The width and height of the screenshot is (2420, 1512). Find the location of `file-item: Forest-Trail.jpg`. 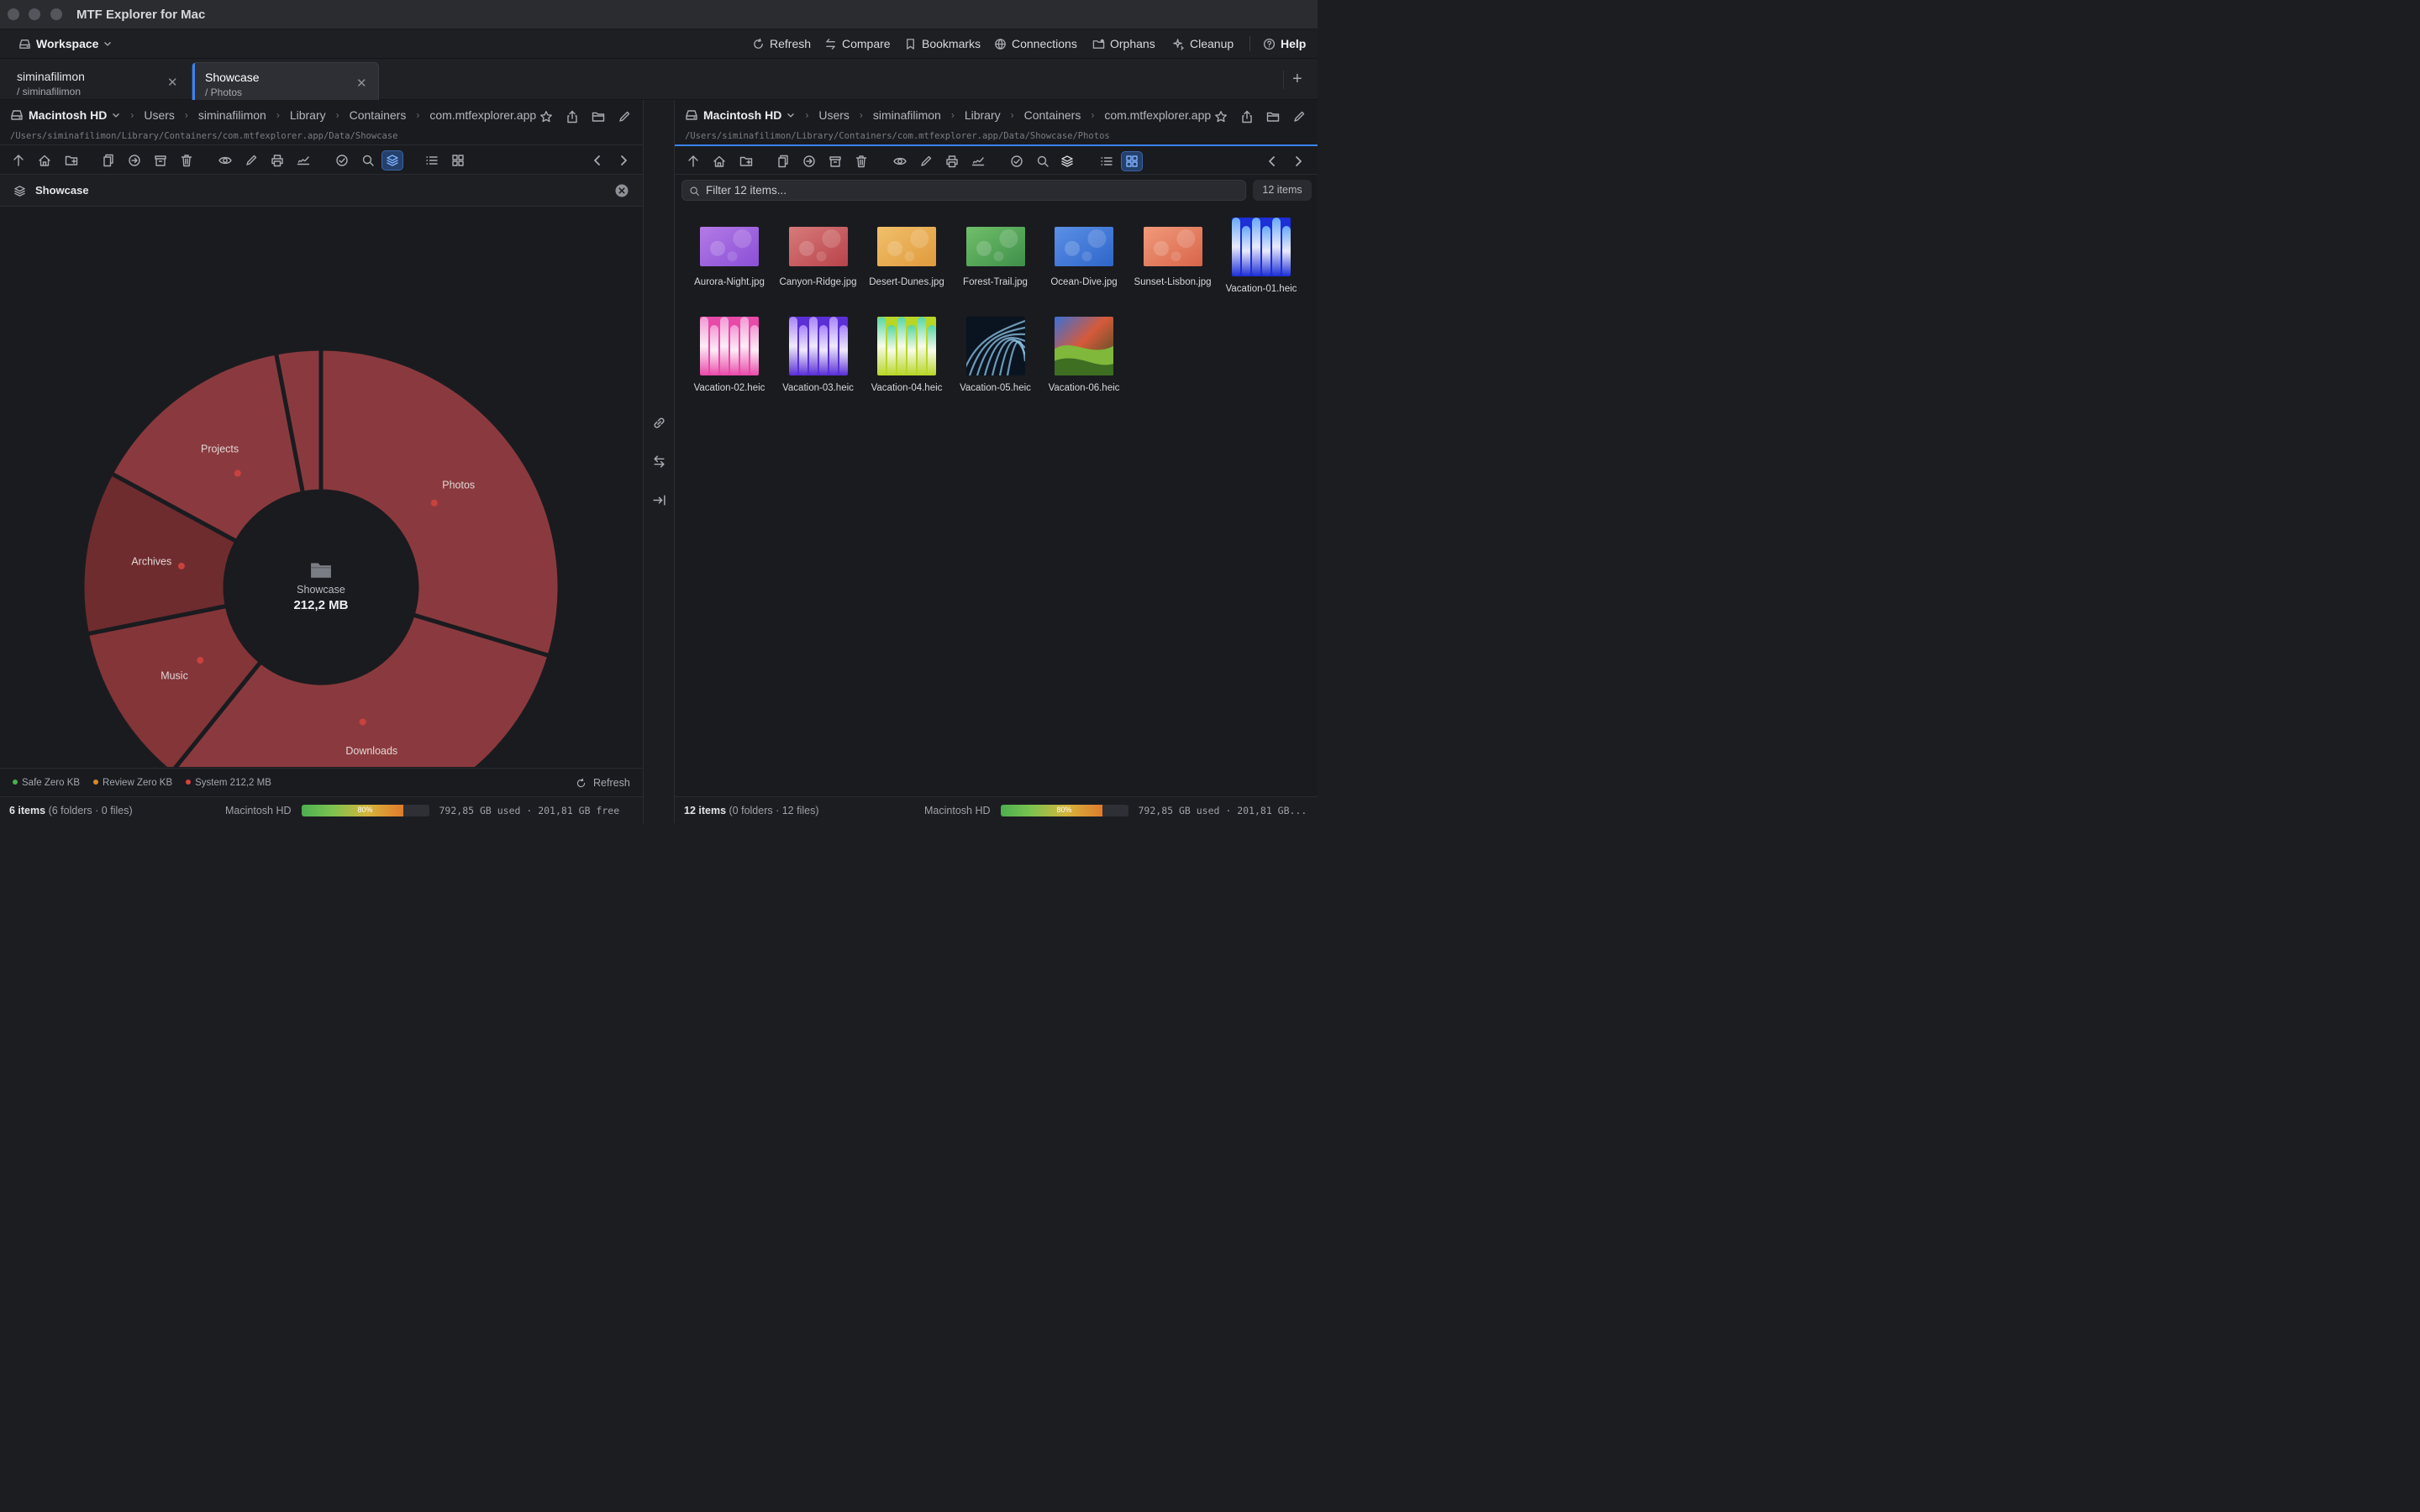

file-item: Forest-Trail.jpg is located at coordinates (995, 253).